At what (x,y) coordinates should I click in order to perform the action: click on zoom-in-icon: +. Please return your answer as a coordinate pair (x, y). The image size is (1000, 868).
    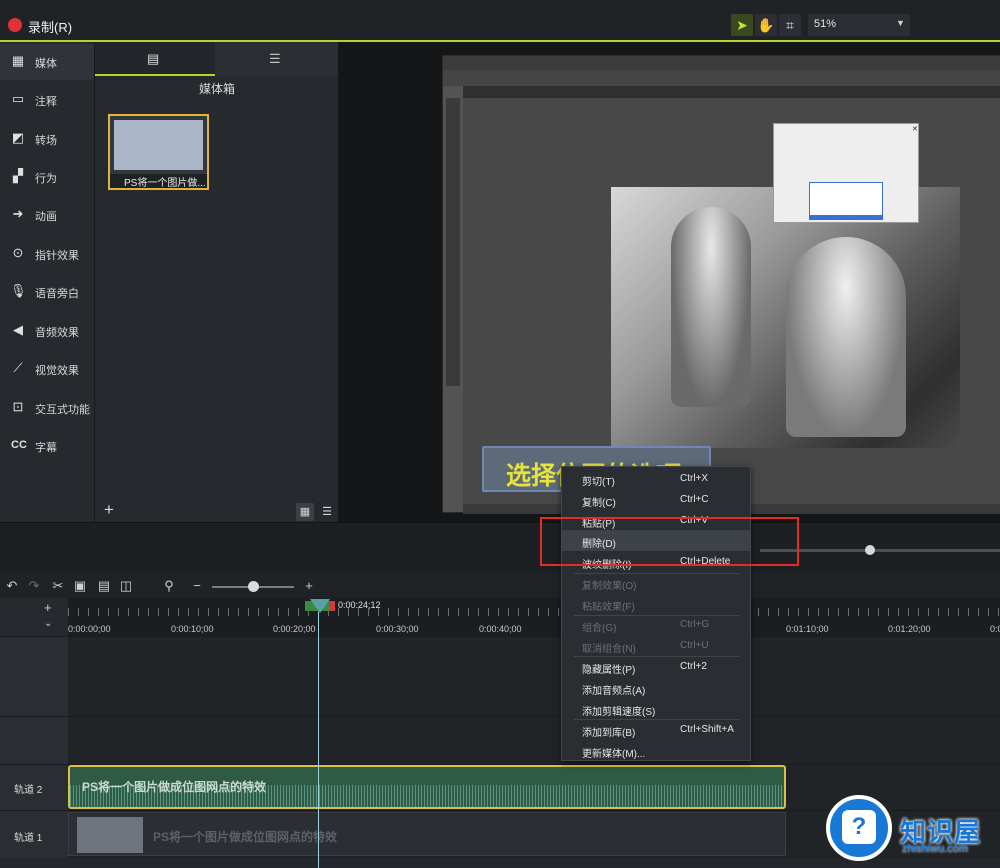
    Looking at the image, I should click on (309, 586).